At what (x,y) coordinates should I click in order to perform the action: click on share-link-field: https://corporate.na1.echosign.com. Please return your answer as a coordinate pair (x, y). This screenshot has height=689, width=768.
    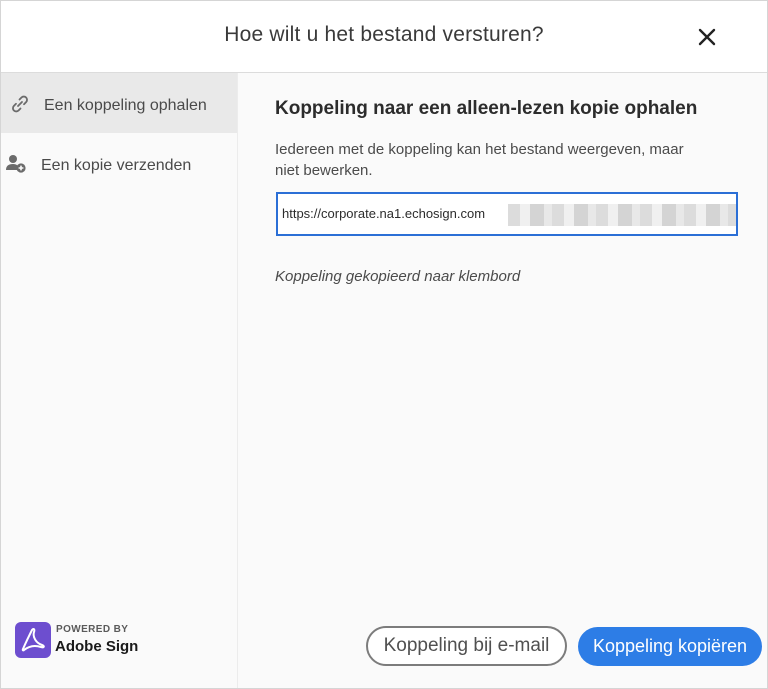
    Looking at the image, I should click on (507, 214).